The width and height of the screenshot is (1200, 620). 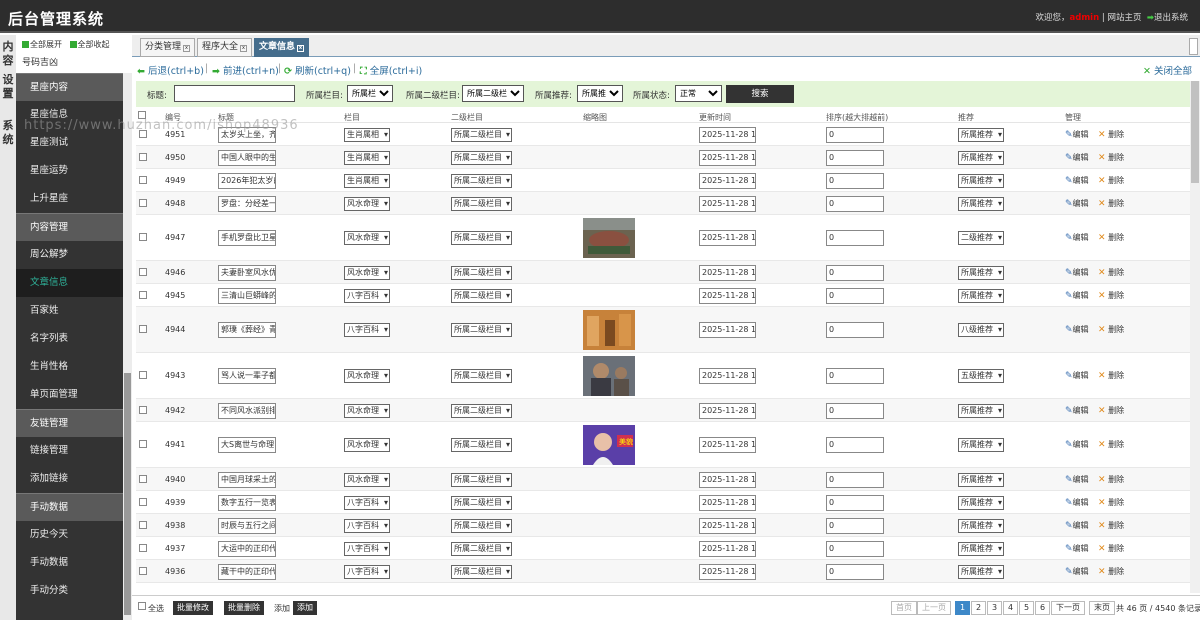 What do you see at coordinates (247, 525) in the screenshot?
I see `row-title-input: 时辰与五行之间` at bounding box center [247, 525].